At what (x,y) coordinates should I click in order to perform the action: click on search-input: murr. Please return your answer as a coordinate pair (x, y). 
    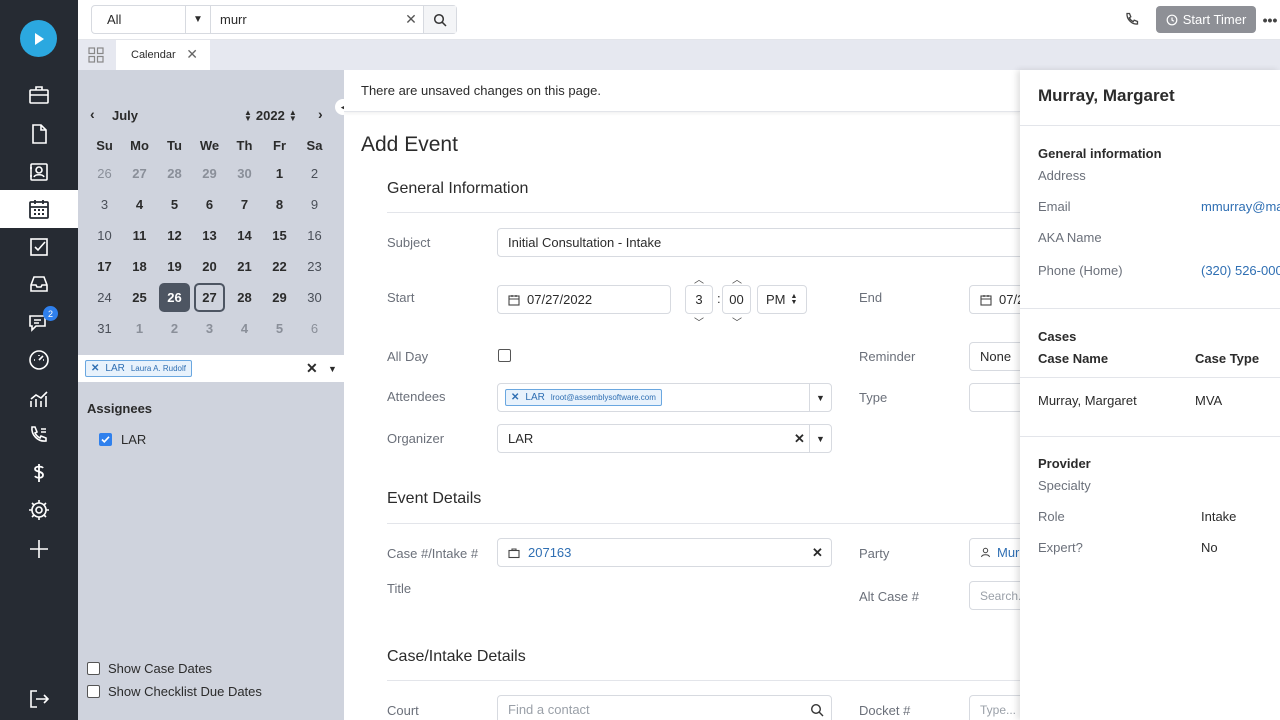
    Looking at the image, I should click on (305, 19).